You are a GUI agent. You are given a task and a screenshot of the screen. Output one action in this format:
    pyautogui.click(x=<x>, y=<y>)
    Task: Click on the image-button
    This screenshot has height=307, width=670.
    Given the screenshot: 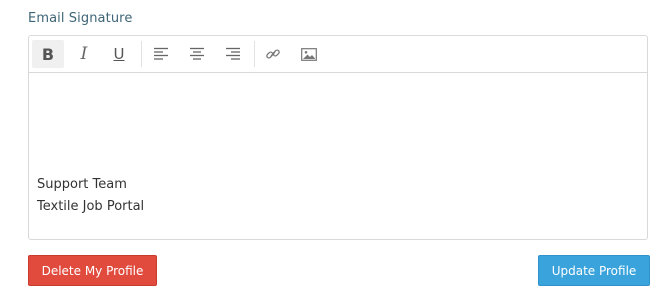 What is the action you would take?
    pyautogui.click(x=309, y=54)
    